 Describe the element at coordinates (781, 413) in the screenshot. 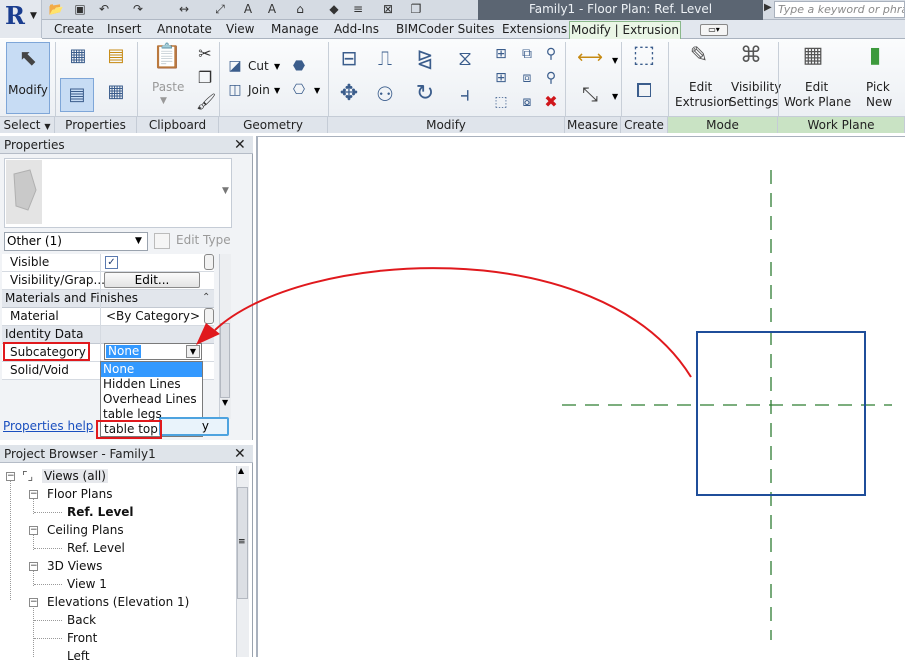

I see `extrusion-outline` at that location.